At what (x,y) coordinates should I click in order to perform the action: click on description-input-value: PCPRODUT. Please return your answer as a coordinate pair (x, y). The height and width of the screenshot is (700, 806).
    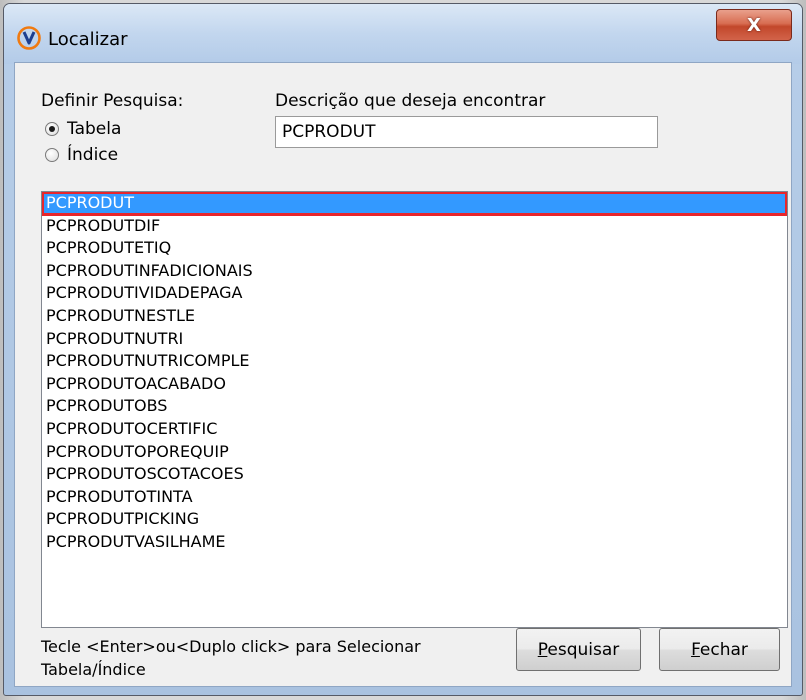
    Looking at the image, I should click on (329, 132).